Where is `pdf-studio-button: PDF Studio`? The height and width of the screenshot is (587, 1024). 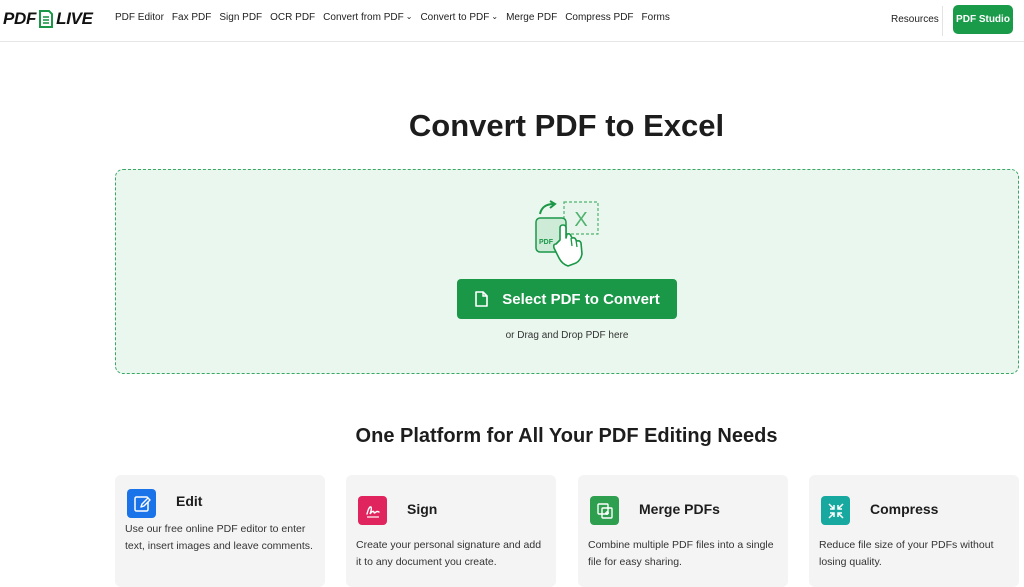 pdf-studio-button: PDF Studio is located at coordinates (983, 19).